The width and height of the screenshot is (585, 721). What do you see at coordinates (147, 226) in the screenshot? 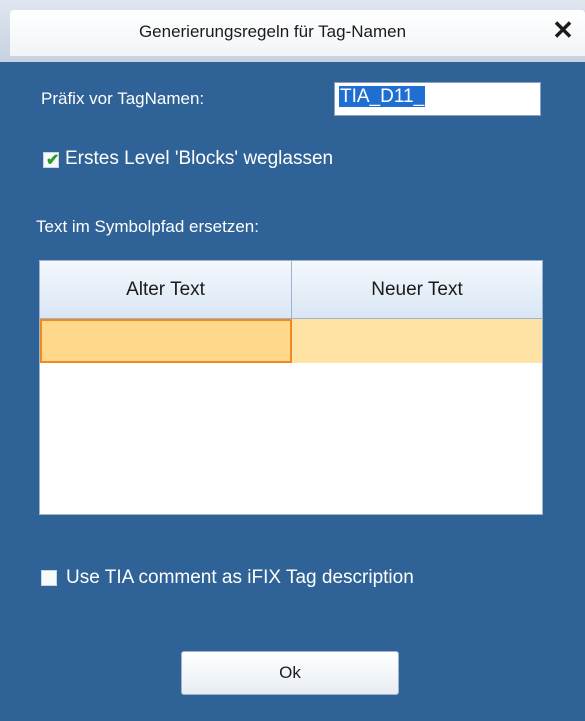
I see `replace-section-label: Text im Symbolpfad ersetzen:` at bounding box center [147, 226].